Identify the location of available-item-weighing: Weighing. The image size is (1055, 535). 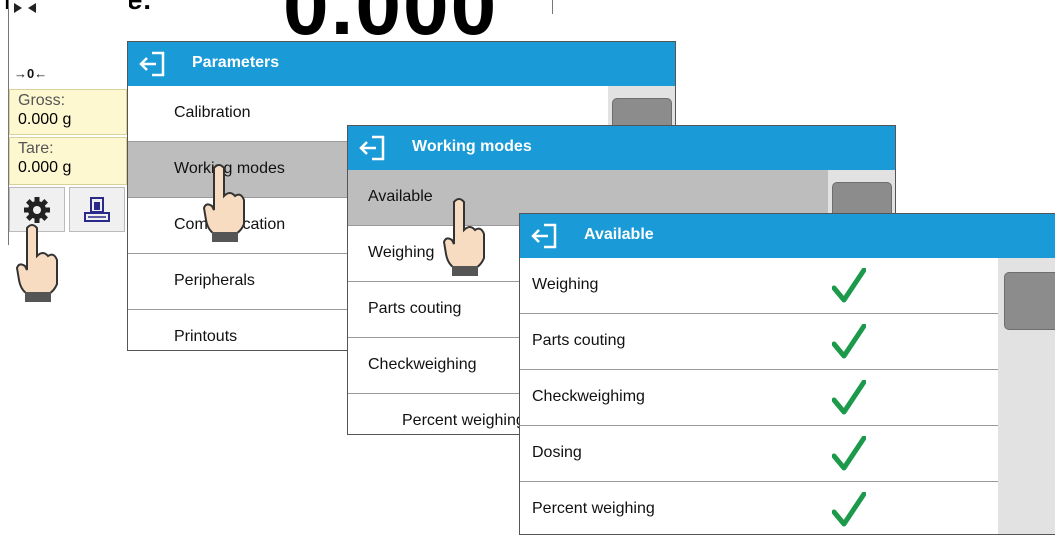
(759, 286).